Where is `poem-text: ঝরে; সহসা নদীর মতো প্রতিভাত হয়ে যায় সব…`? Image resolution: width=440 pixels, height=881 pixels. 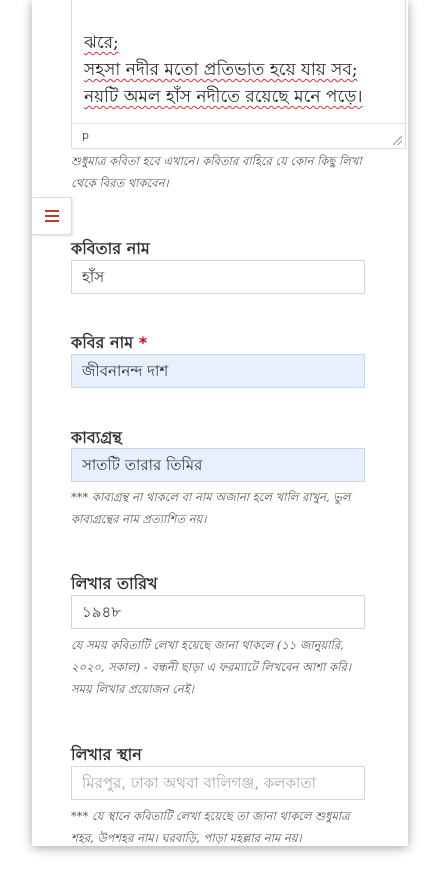 poem-text: ঝরে; সহসা নদীর মতো প্রতিভাত হয়ে যায় সব… is located at coordinates (223, 70).